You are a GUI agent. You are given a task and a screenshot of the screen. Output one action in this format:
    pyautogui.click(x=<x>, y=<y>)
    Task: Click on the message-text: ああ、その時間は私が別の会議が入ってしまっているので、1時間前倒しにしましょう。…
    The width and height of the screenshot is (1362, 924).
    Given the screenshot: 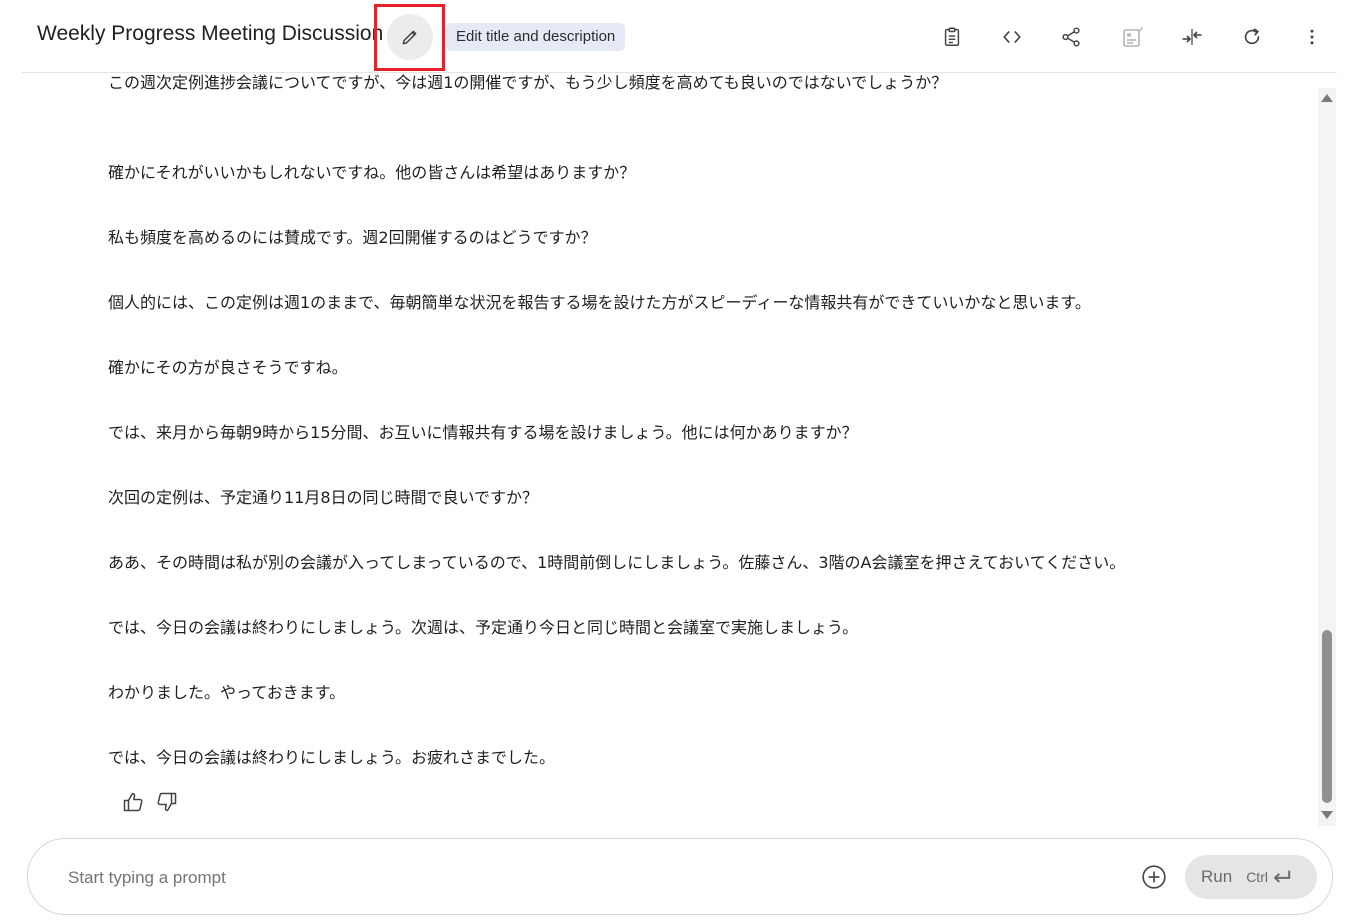 What is the action you would take?
    pyautogui.click(x=617, y=562)
    